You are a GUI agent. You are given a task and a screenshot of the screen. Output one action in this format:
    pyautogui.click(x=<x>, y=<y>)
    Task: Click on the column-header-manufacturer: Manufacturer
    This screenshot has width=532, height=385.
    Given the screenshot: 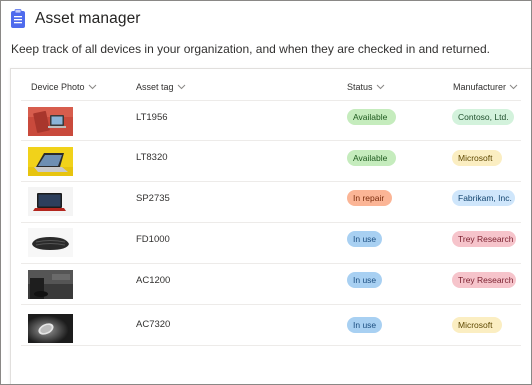 What is the action you would take?
    pyautogui.click(x=485, y=87)
    